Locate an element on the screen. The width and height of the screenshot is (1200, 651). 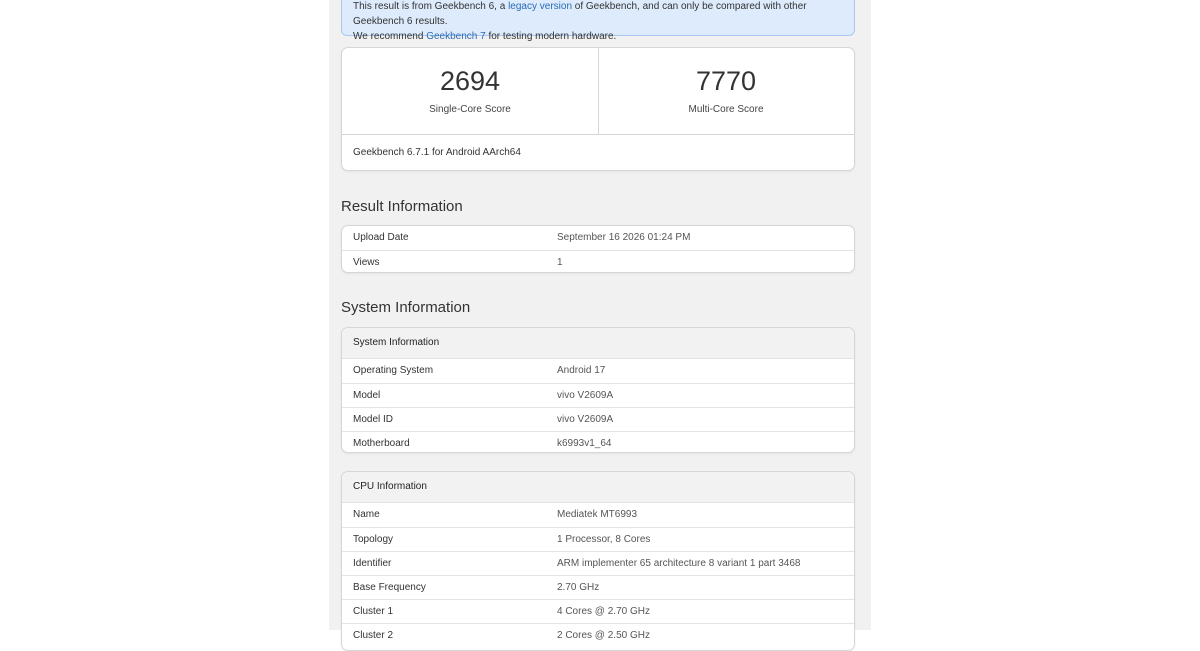
multi-core-score: 7770 is located at coordinates (726, 81).